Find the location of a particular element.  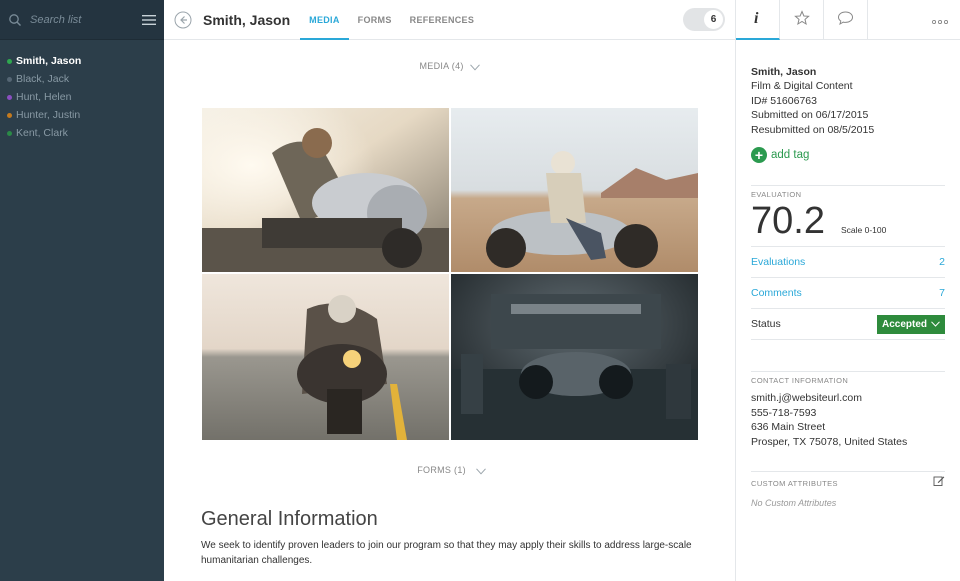

star-icon is located at coordinates (801, 20).